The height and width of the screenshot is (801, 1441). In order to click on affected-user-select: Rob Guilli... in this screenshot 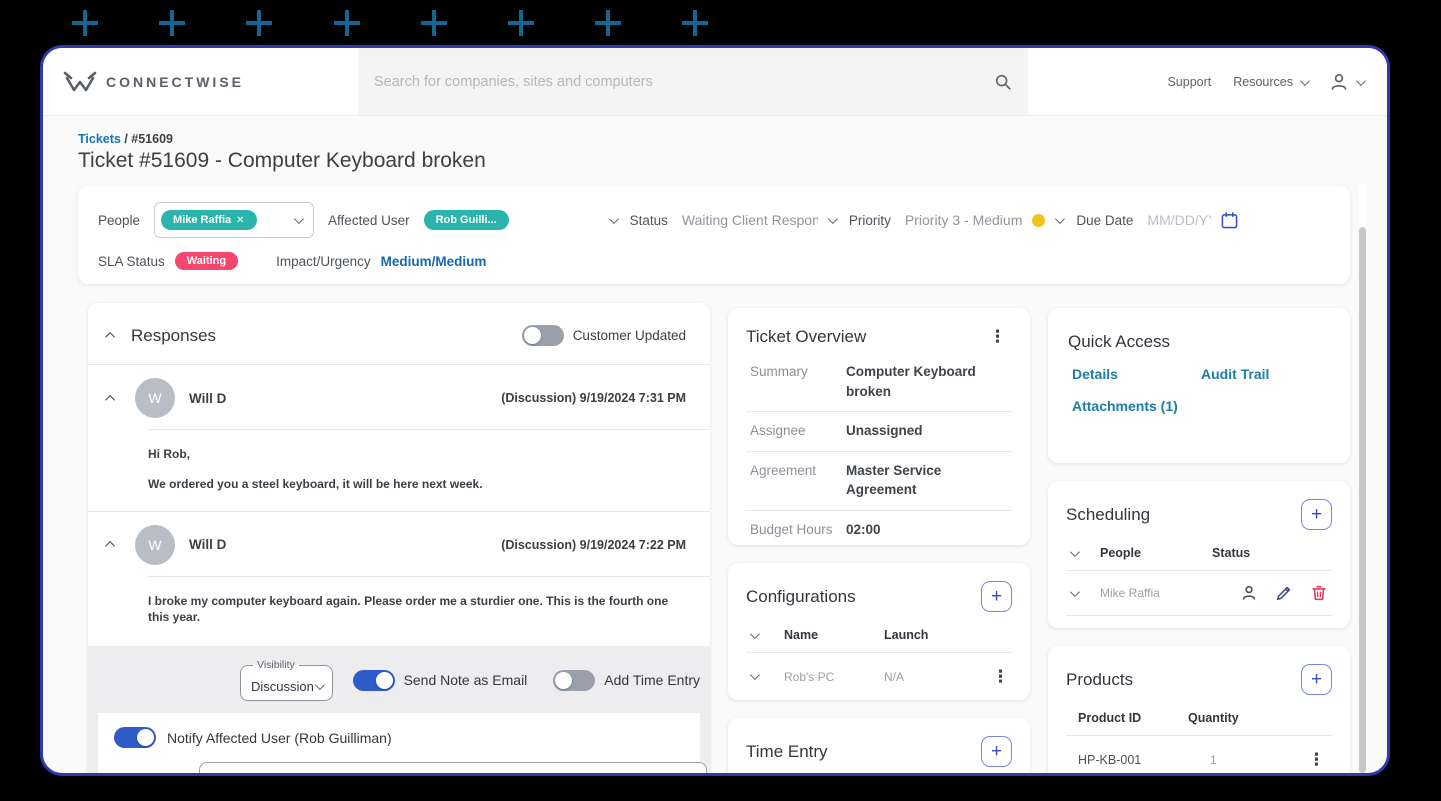, I will do `click(521, 220)`.